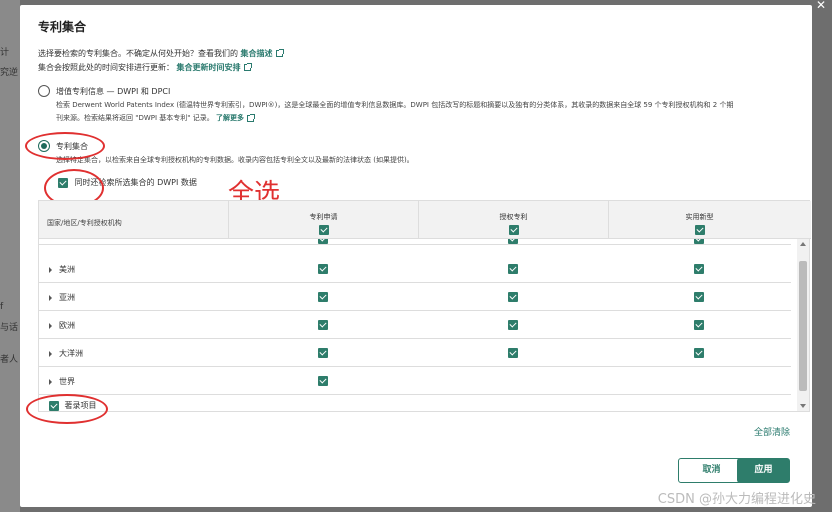  I want to click on column-header-label: 授权专利, so click(513, 217).